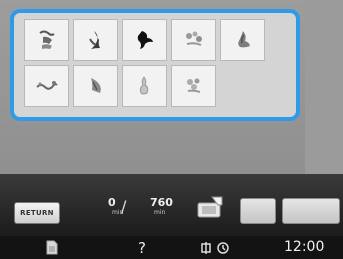 The height and width of the screenshot is (259, 343). I want to click on pattern-key-empty, so click(242, 86).